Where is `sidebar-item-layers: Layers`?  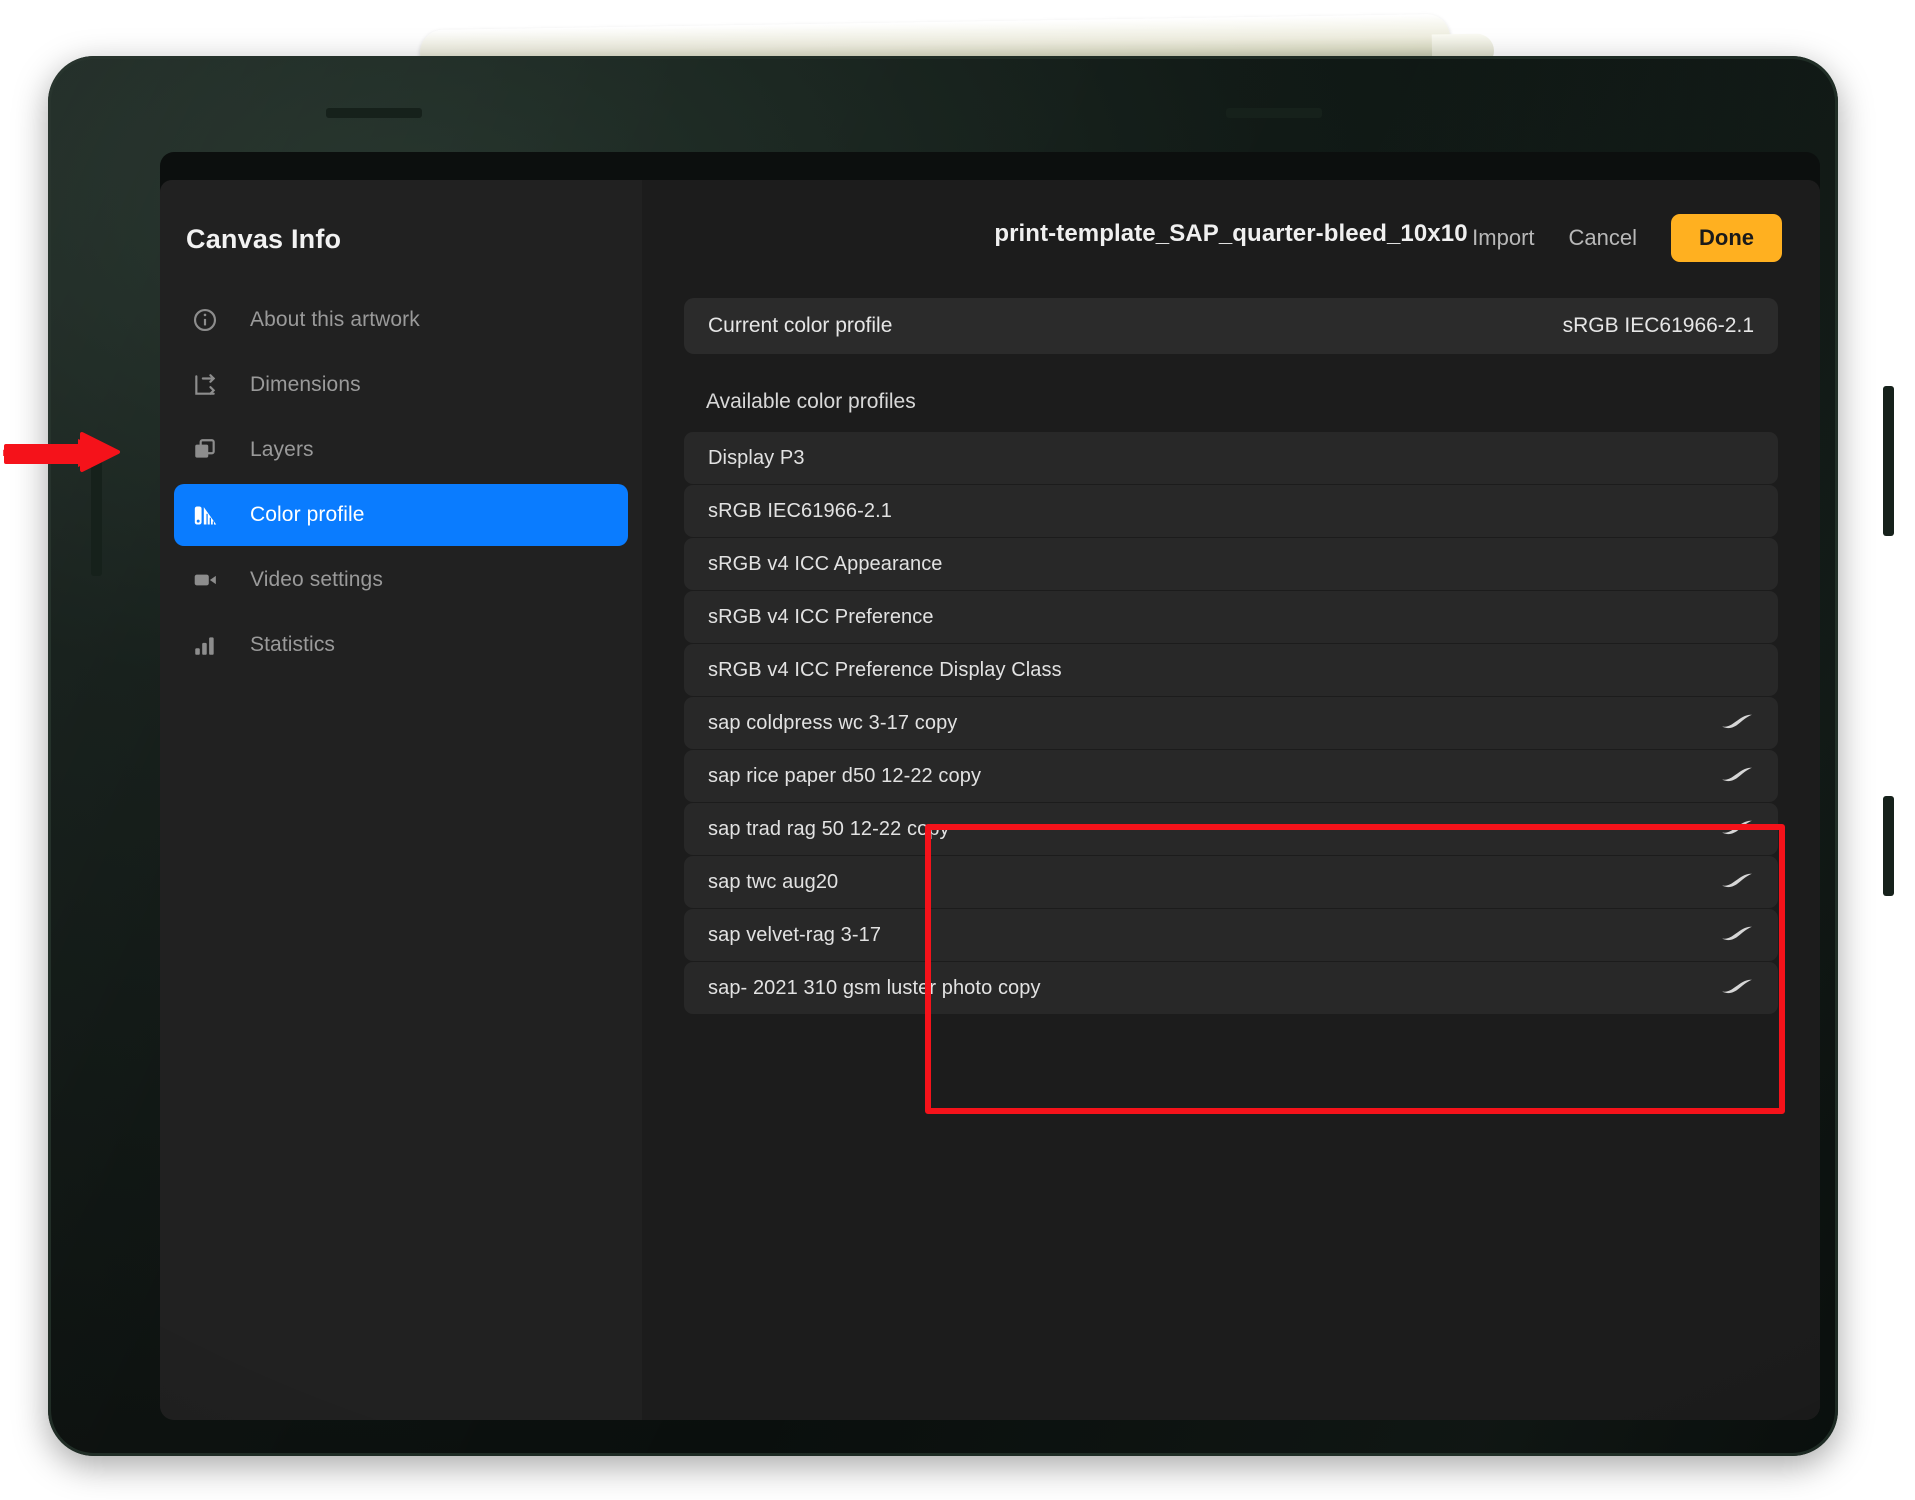 sidebar-item-layers: Layers is located at coordinates (401, 450).